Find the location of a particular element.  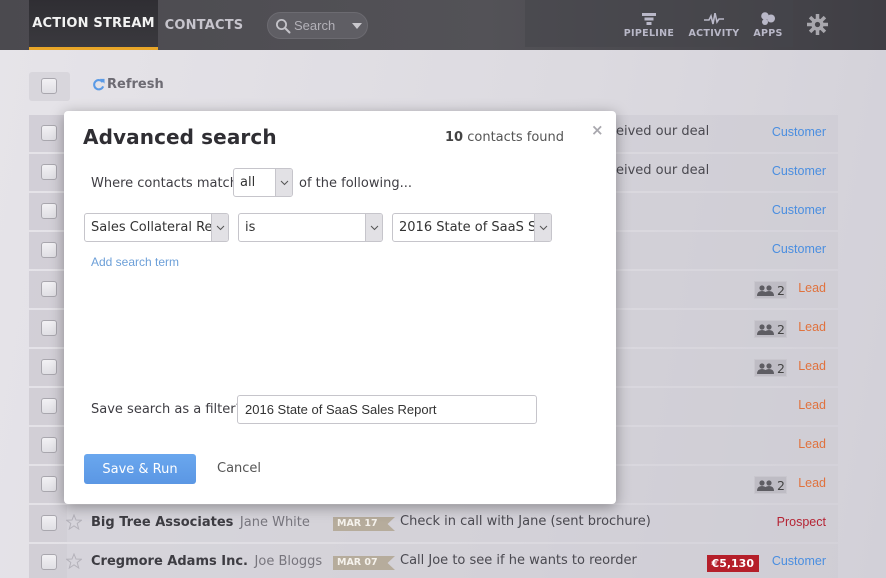

task-text: Call Joe to see if he wants to reorder is located at coordinates (518, 560).